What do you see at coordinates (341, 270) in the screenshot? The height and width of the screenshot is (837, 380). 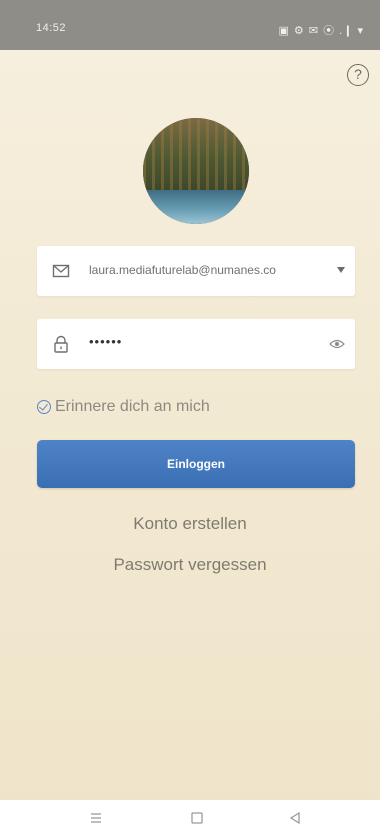 I see `chevron-down-icon` at bounding box center [341, 270].